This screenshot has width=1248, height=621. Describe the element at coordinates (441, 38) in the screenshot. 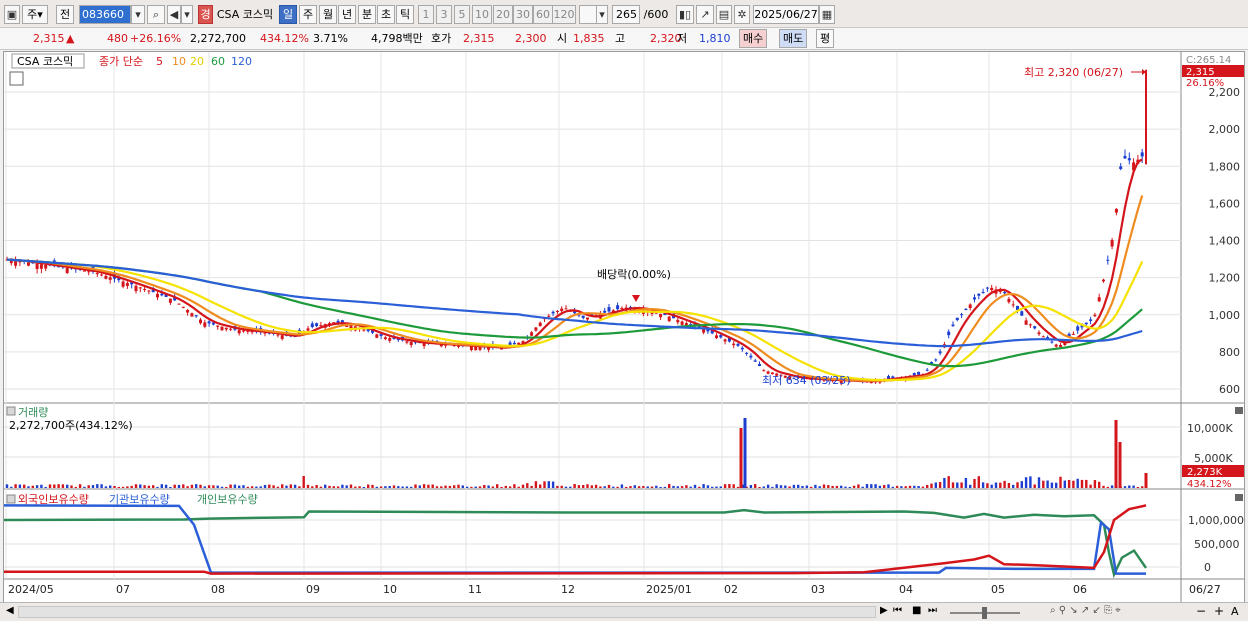

I see `ask-label: 호가` at that location.